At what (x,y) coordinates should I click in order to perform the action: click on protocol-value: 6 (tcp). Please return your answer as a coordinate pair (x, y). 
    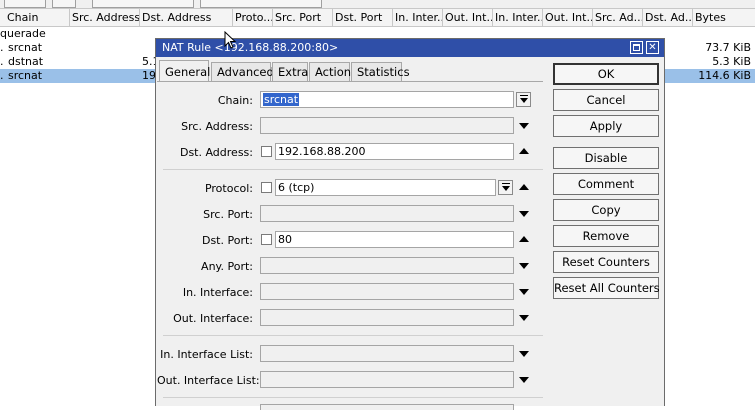
    Looking at the image, I should click on (296, 187).